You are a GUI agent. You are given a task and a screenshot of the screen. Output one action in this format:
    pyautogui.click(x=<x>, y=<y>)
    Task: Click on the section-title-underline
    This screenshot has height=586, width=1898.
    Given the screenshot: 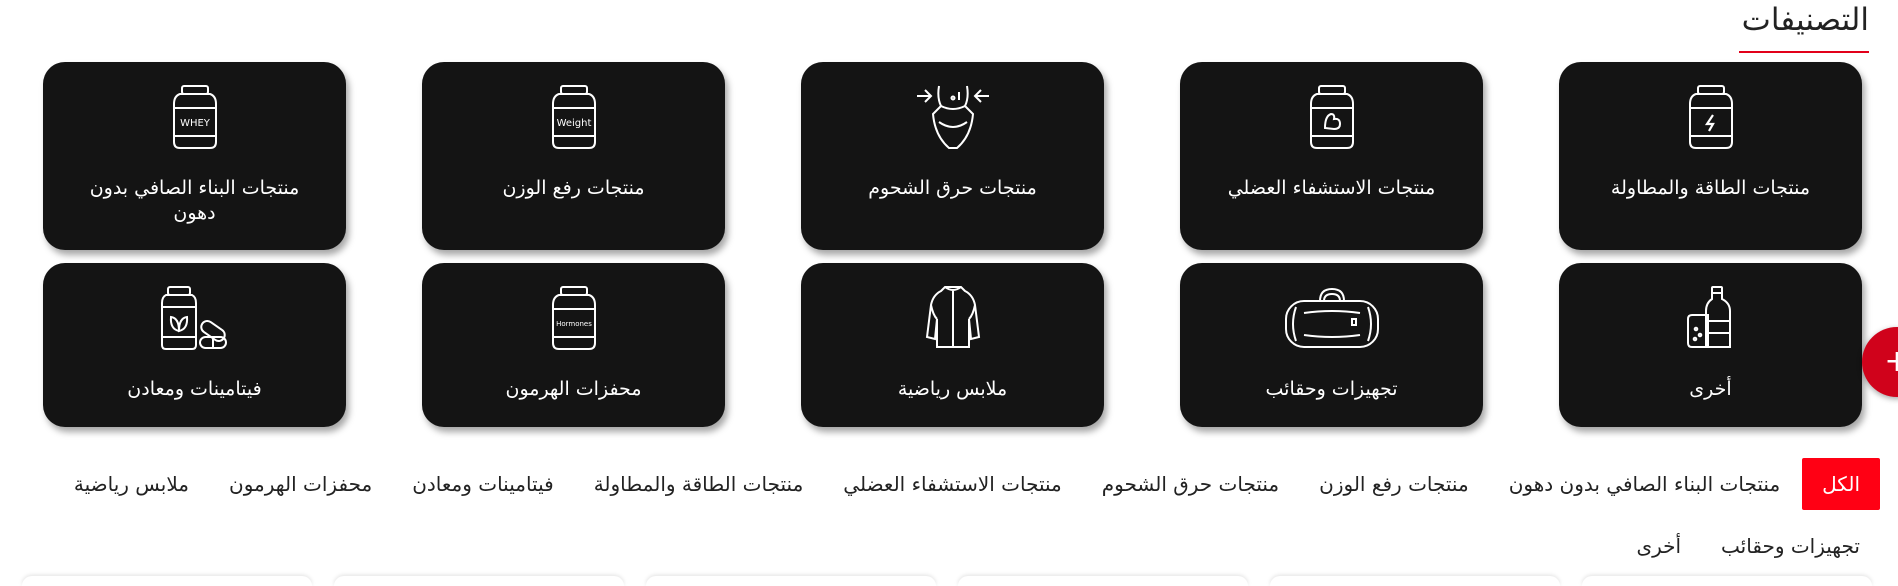 What is the action you would take?
    pyautogui.click(x=1804, y=52)
    